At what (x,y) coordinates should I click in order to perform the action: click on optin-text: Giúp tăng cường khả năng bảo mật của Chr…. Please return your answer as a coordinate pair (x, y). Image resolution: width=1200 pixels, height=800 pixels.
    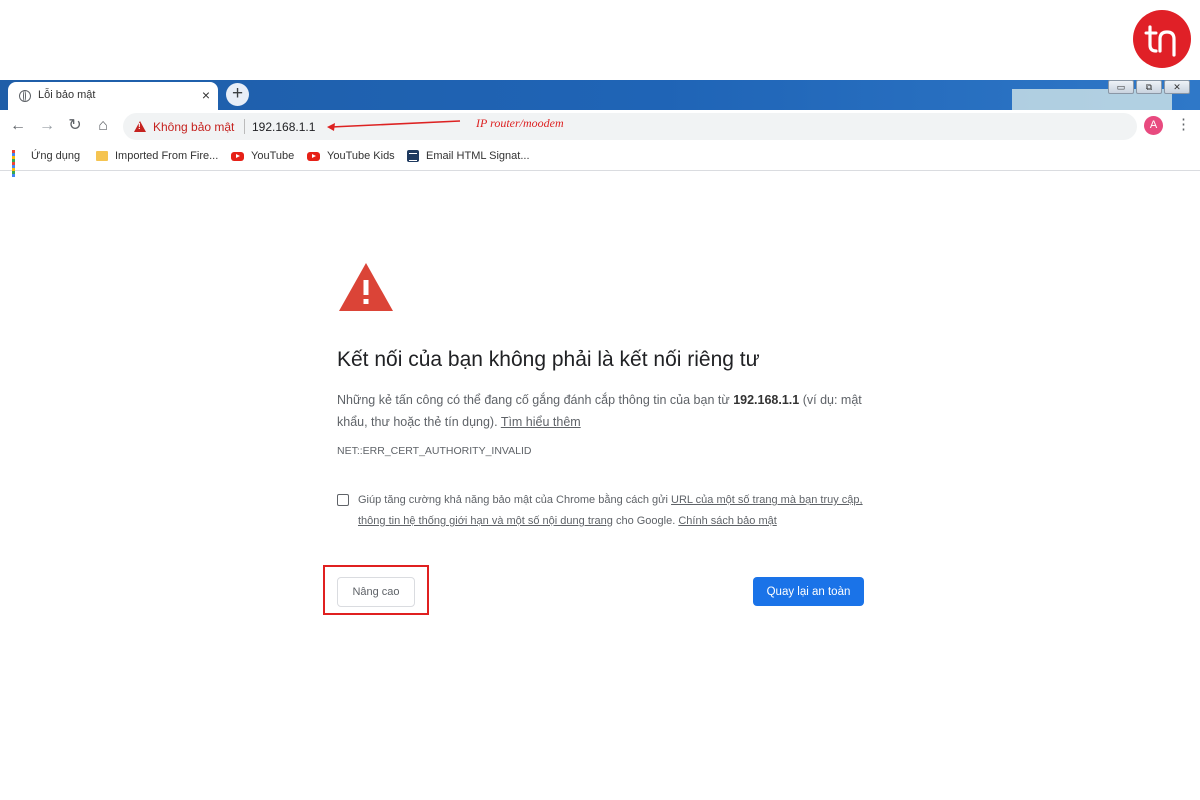
    Looking at the image, I should click on (515, 500).